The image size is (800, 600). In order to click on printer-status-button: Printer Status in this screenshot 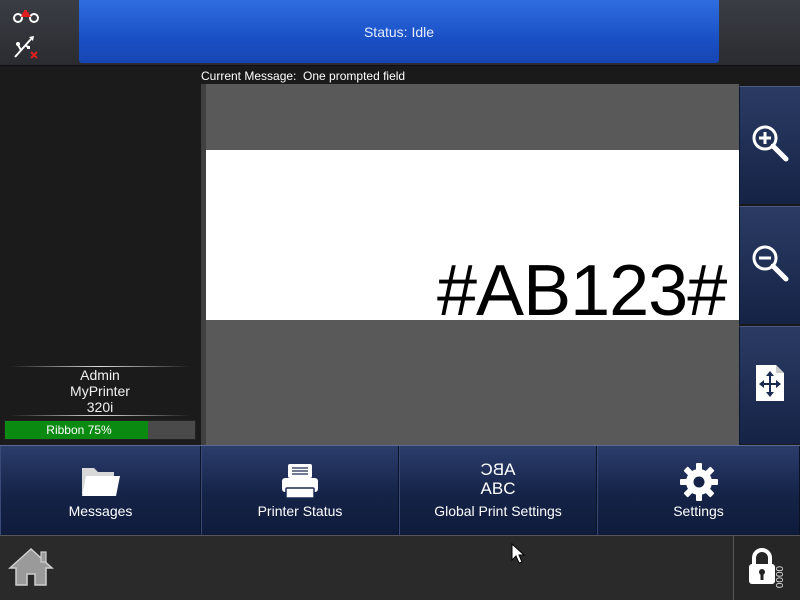, I will do `click(300, 491)`.